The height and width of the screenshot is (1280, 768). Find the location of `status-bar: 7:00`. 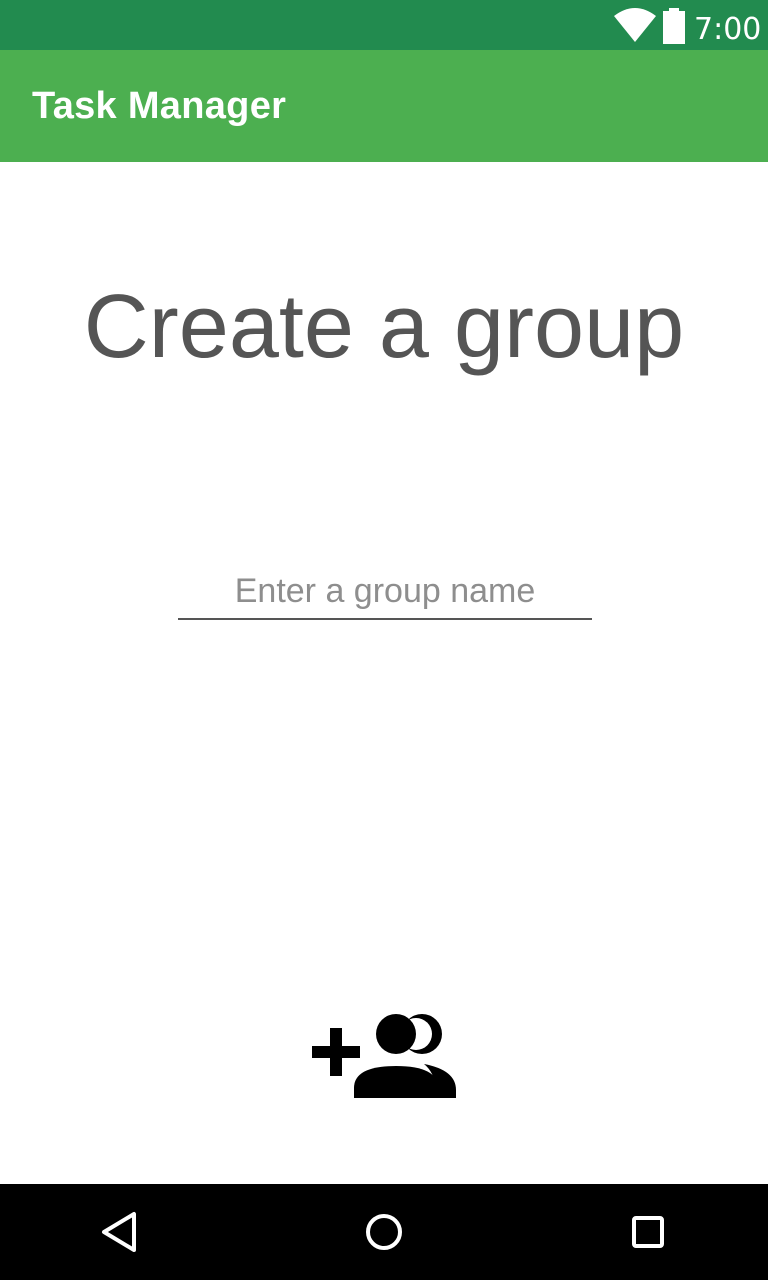

status-bar: 7:00 is located at coordinates (384, 25).